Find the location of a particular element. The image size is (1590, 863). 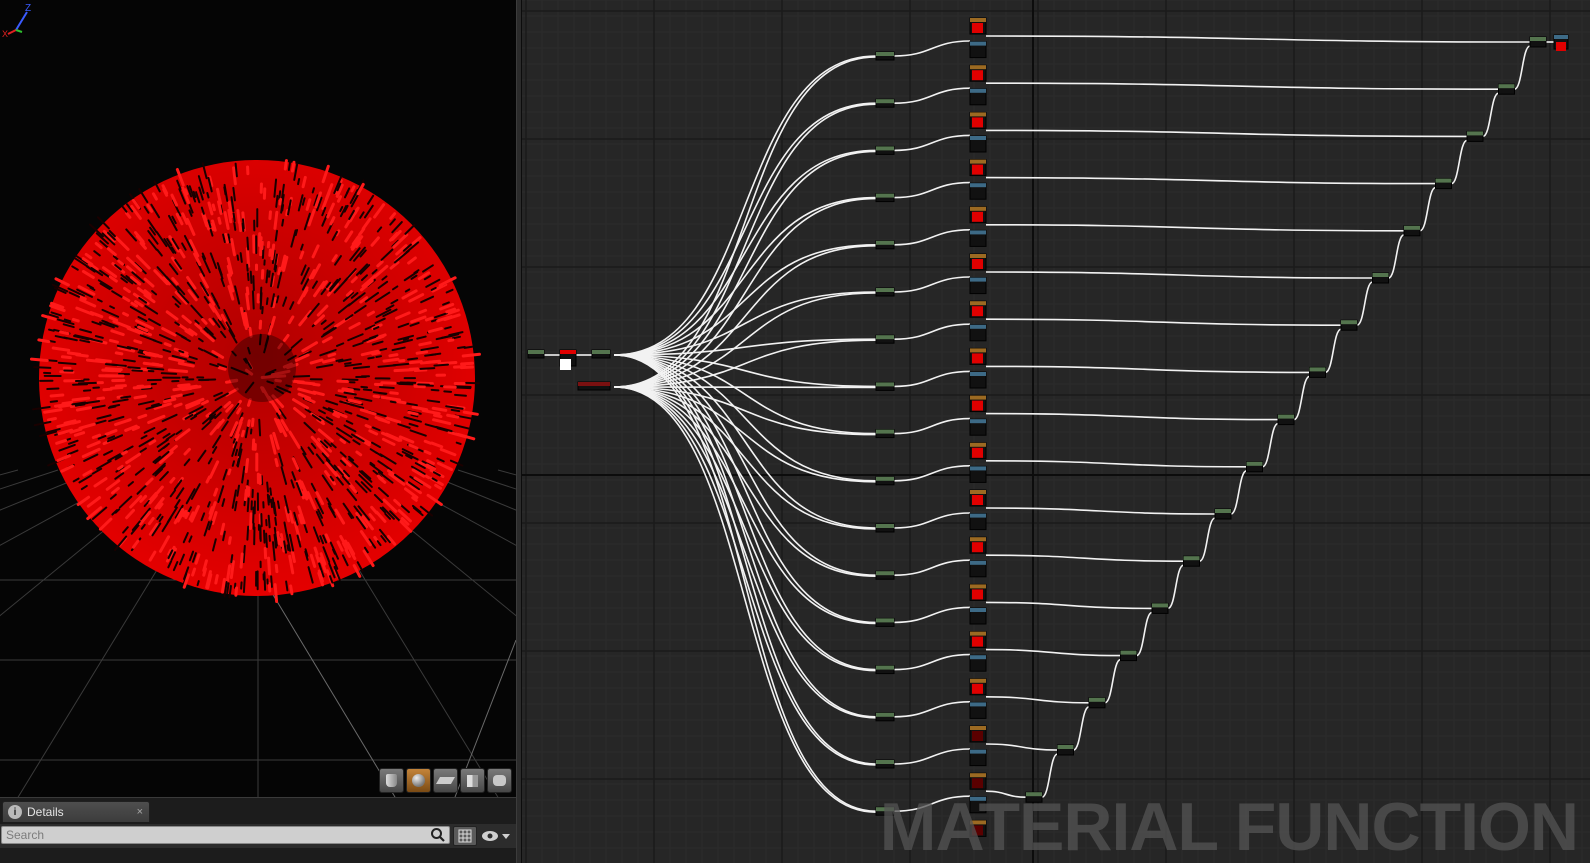

details-search-box is located at coordinates (225, 835).